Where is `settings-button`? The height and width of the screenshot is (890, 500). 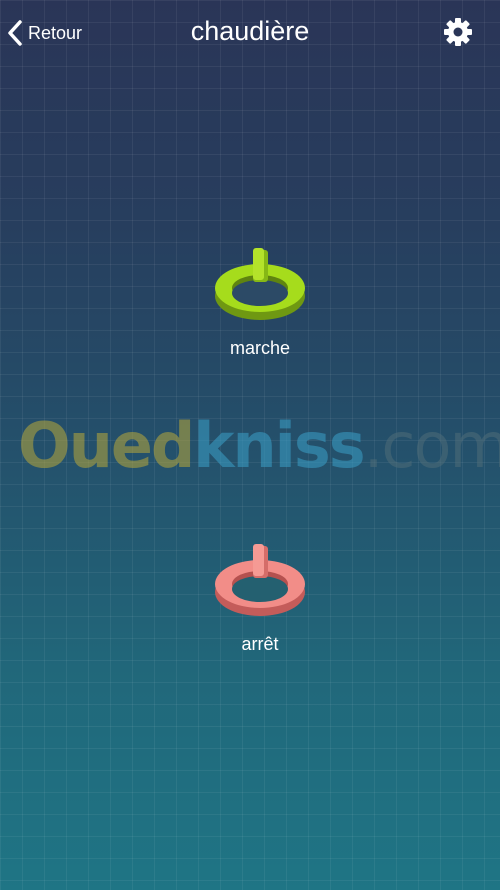 settings-button is located at coordinates (458, 32).